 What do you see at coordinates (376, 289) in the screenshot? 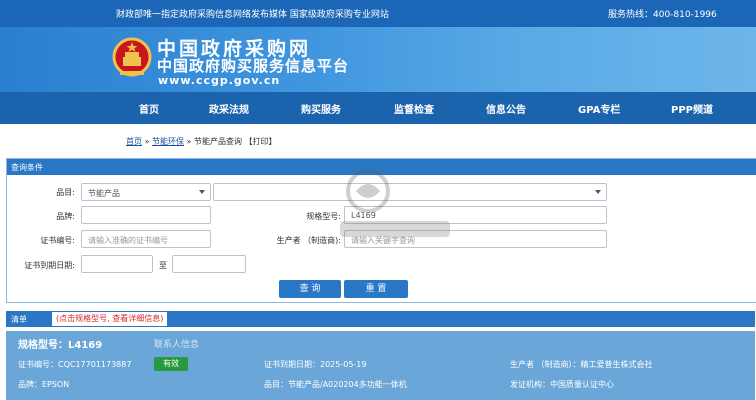
I see `reset-button: 重 置` at bounding box center [376, 289].